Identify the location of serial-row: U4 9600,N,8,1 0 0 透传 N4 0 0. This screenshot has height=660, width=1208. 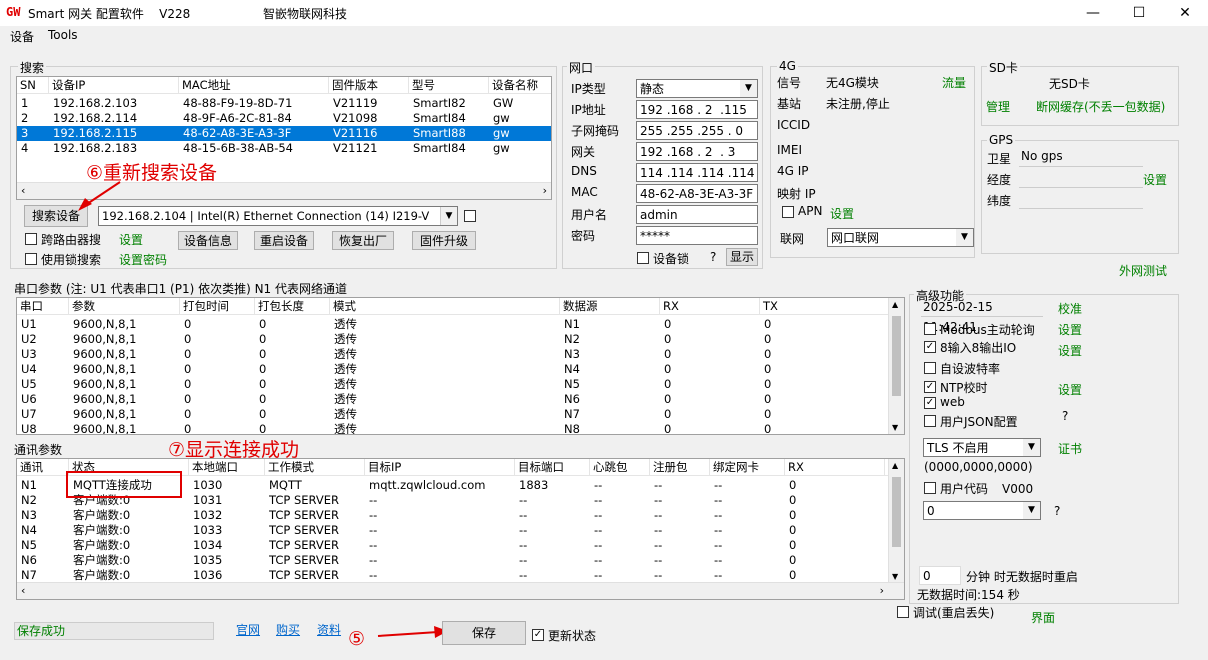
(460, 369).